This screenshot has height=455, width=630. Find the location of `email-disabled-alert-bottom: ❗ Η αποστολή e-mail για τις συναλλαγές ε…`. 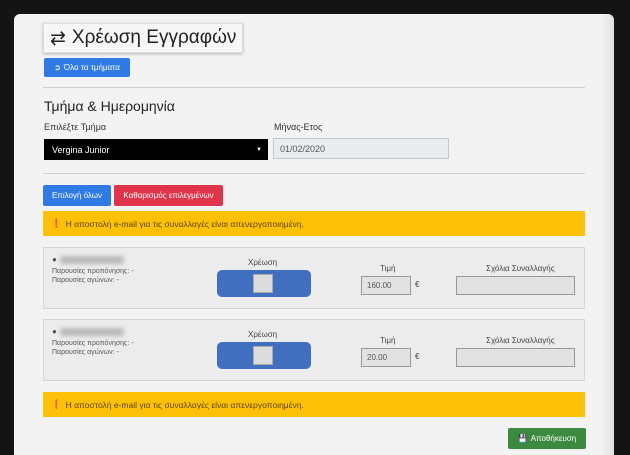

email-disabled-alert-bottom: ❗ Η αποστολή e-mail για τις συναλλαγές ε… is located at coordinates (314, 404).